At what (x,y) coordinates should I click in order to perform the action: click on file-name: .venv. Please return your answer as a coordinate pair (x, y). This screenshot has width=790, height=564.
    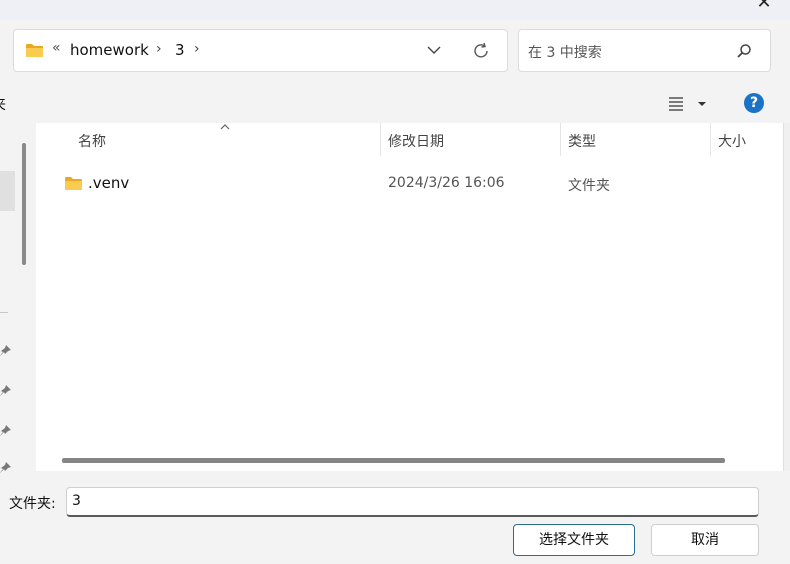
    Looking at the image, I should click on (109, 183).